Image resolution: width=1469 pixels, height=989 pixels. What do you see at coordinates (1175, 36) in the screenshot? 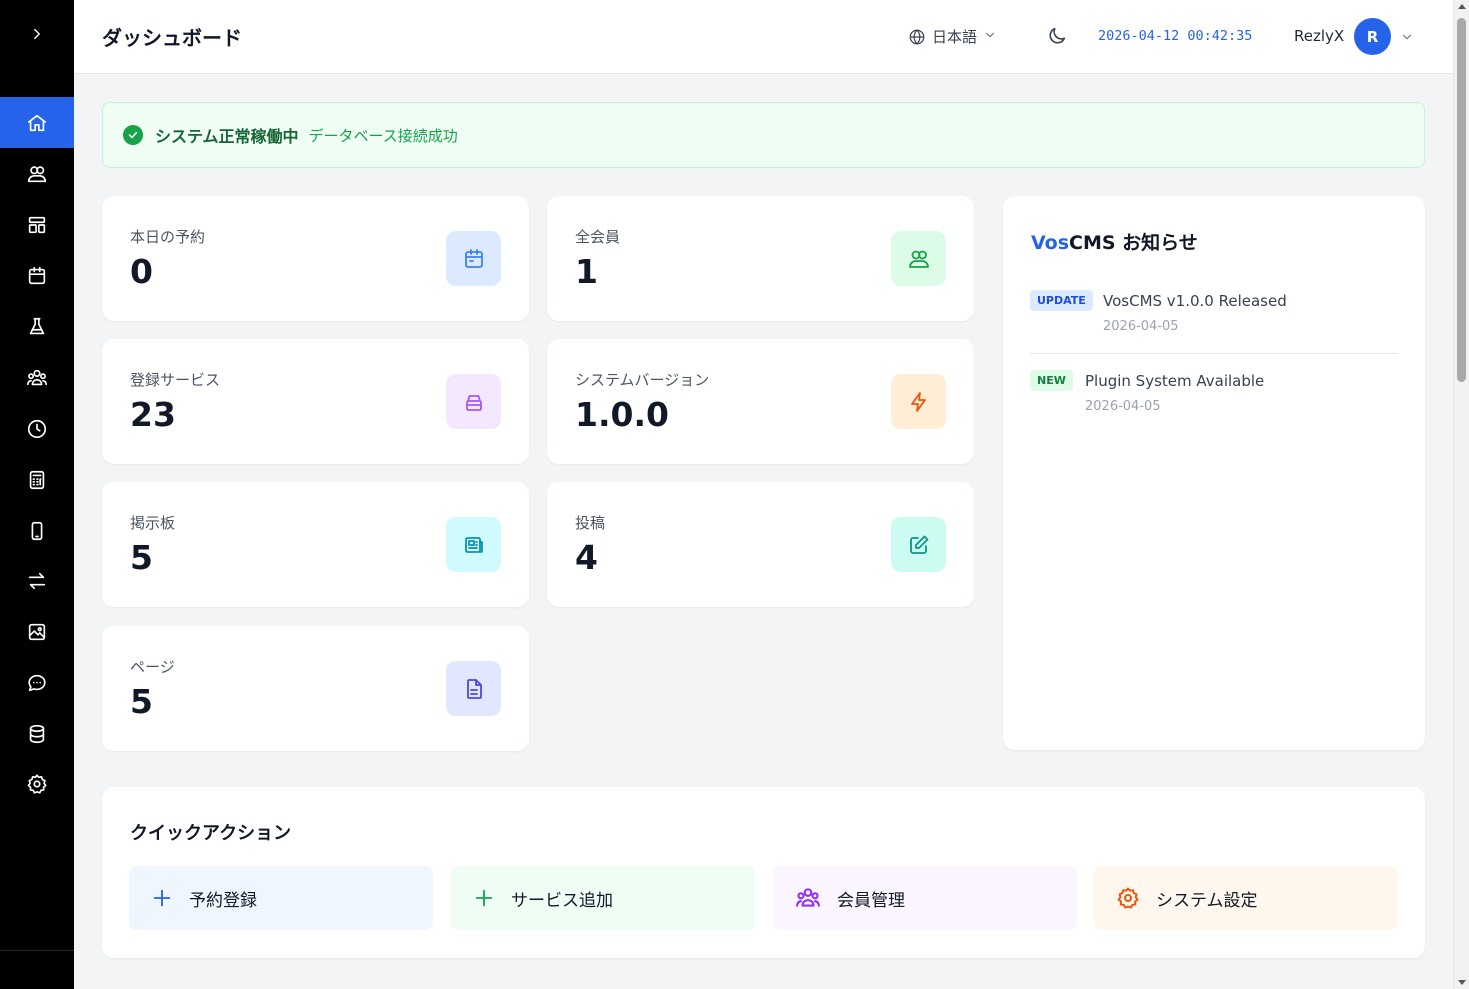
I see `datetime-display: 2026-04-12 00:42:35` at bounding box center [1175, 36].